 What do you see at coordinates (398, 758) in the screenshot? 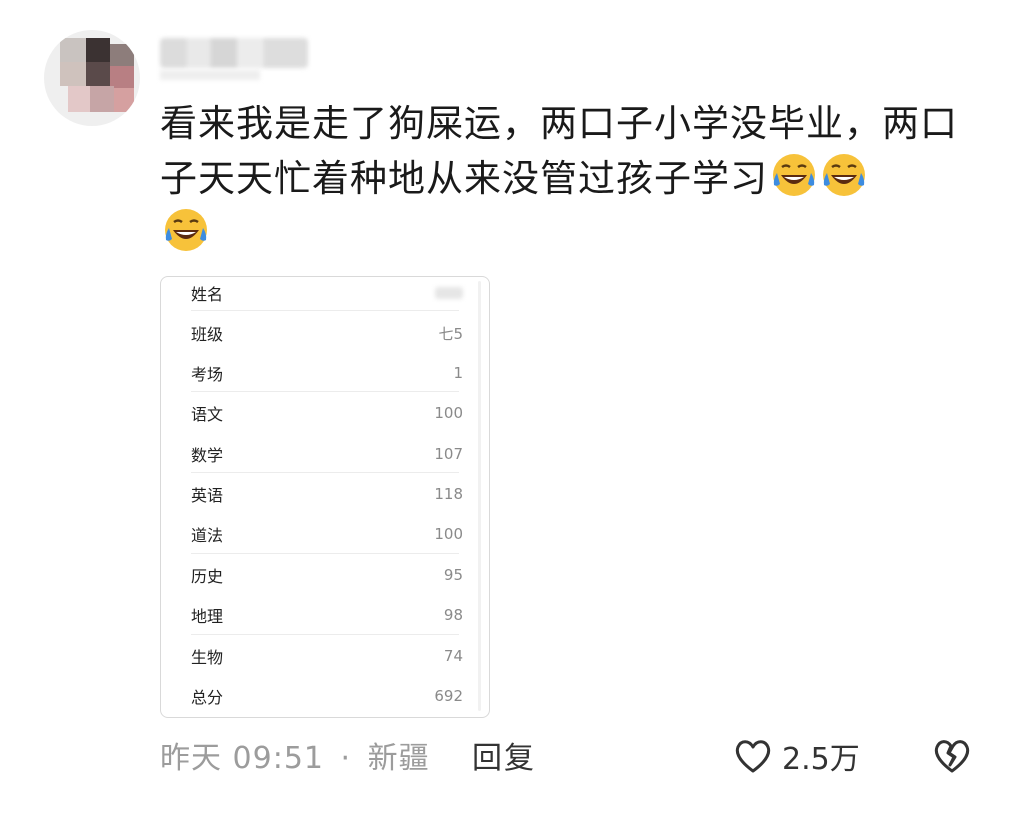
I see `comment-location: 新疆` at bounding box center [398, 758].